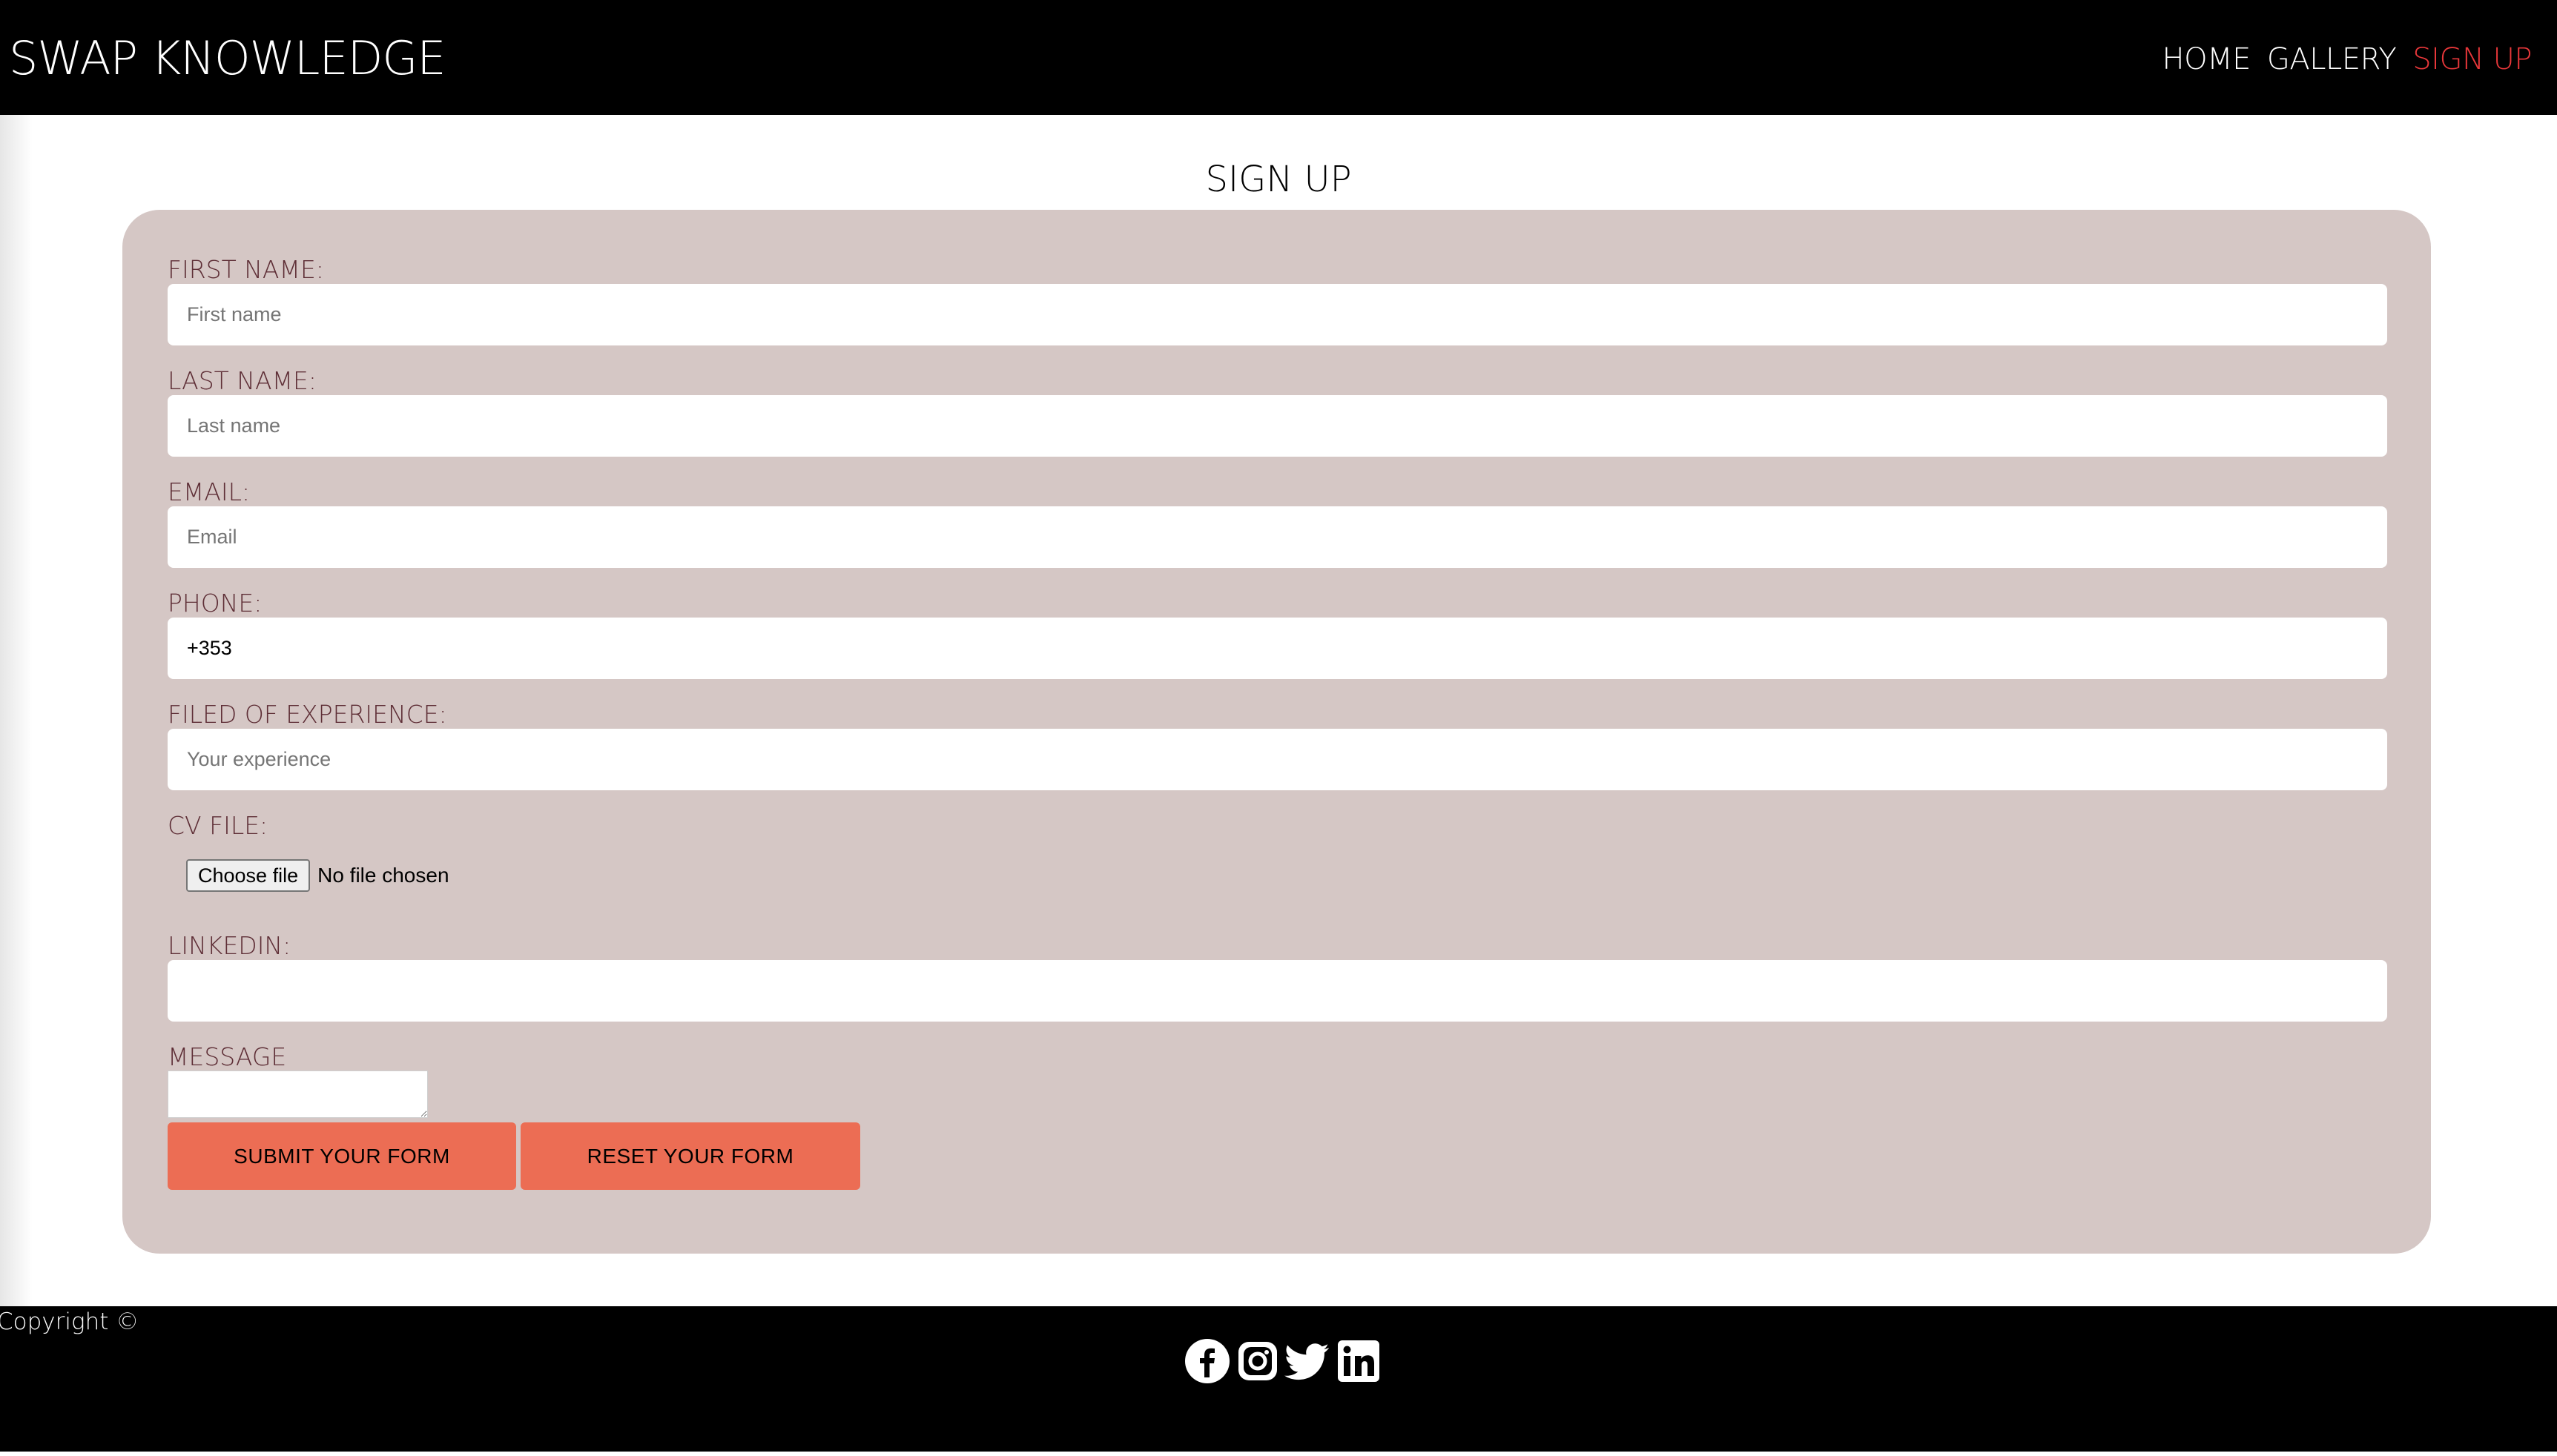  Describe the element at coordinates (246, 269) in the screenshot. I see `first-name-label: FIRST NAME:` at that location.